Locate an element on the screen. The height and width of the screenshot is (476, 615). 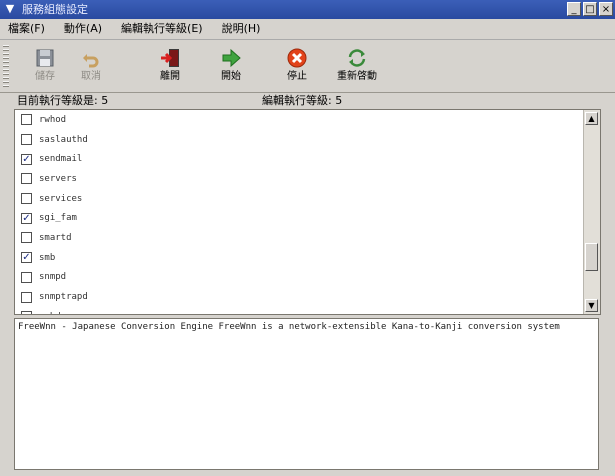
exit-label: 離開 is located at coordinates (170, 76).